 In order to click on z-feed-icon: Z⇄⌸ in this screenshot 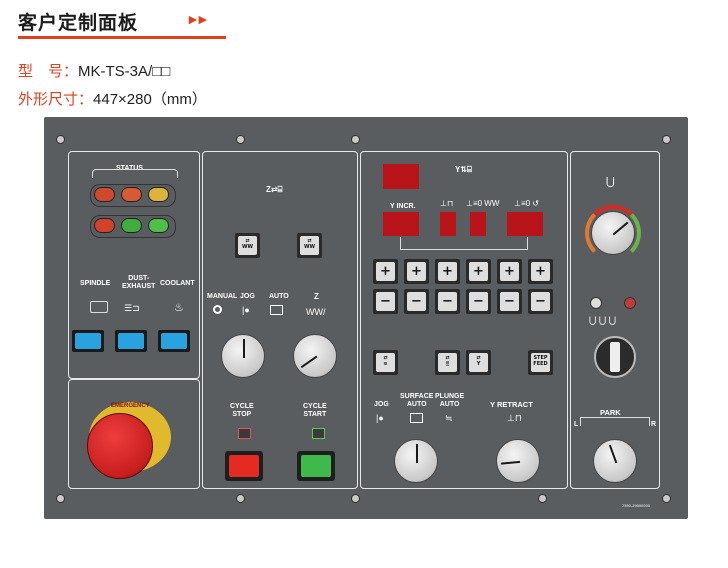, I will do `click(274, 189)`.